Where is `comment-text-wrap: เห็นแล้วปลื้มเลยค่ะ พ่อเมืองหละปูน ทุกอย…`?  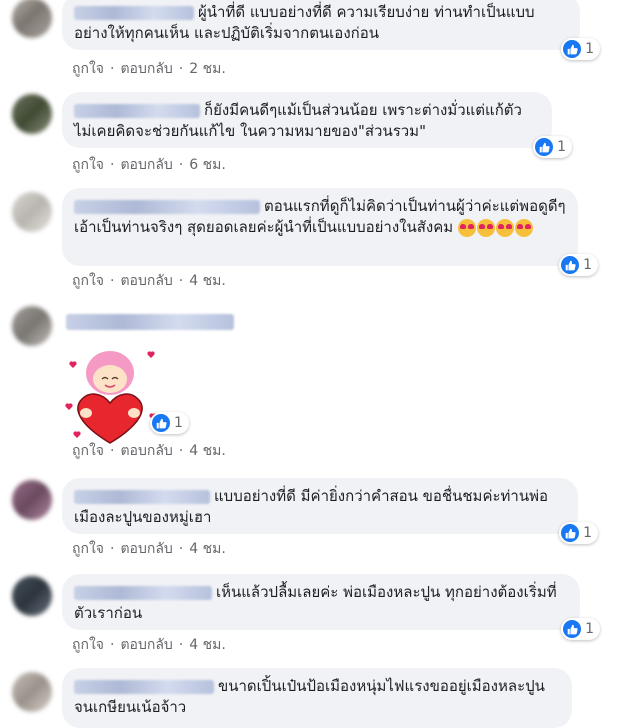 comment-text-wrap: เห็นแล้วปลื้มเลยค่ะ พ่อเมืองหละปูน ทุกอย… is located at coordinates (321, 603).